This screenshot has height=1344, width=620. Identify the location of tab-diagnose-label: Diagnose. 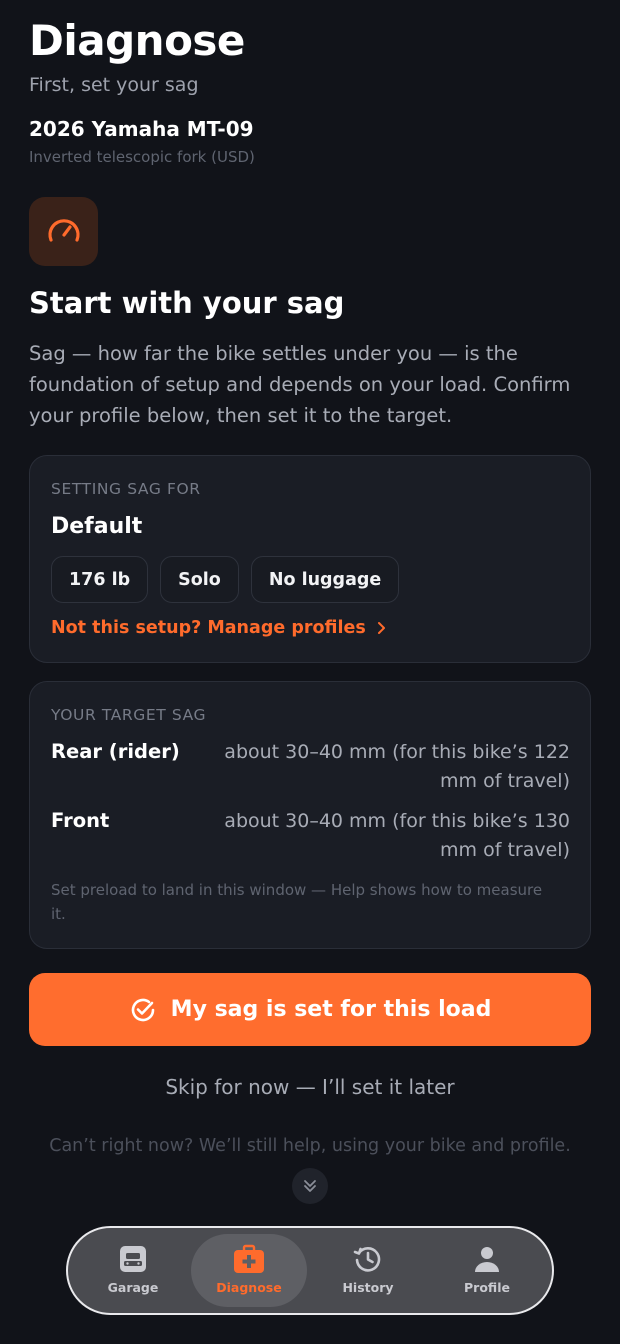
(249, 1287).